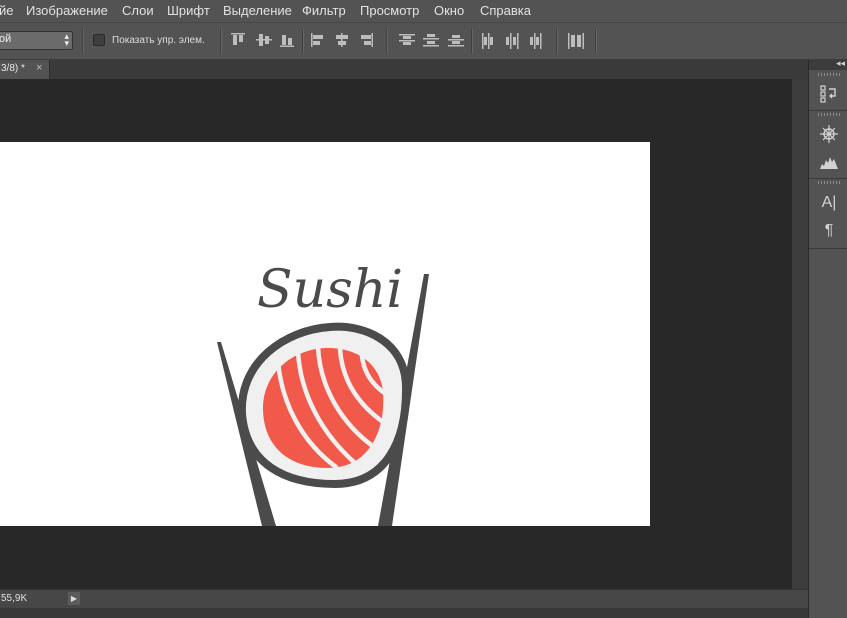  I want to click on menu-filter: Фильтр, so click(324, 11).